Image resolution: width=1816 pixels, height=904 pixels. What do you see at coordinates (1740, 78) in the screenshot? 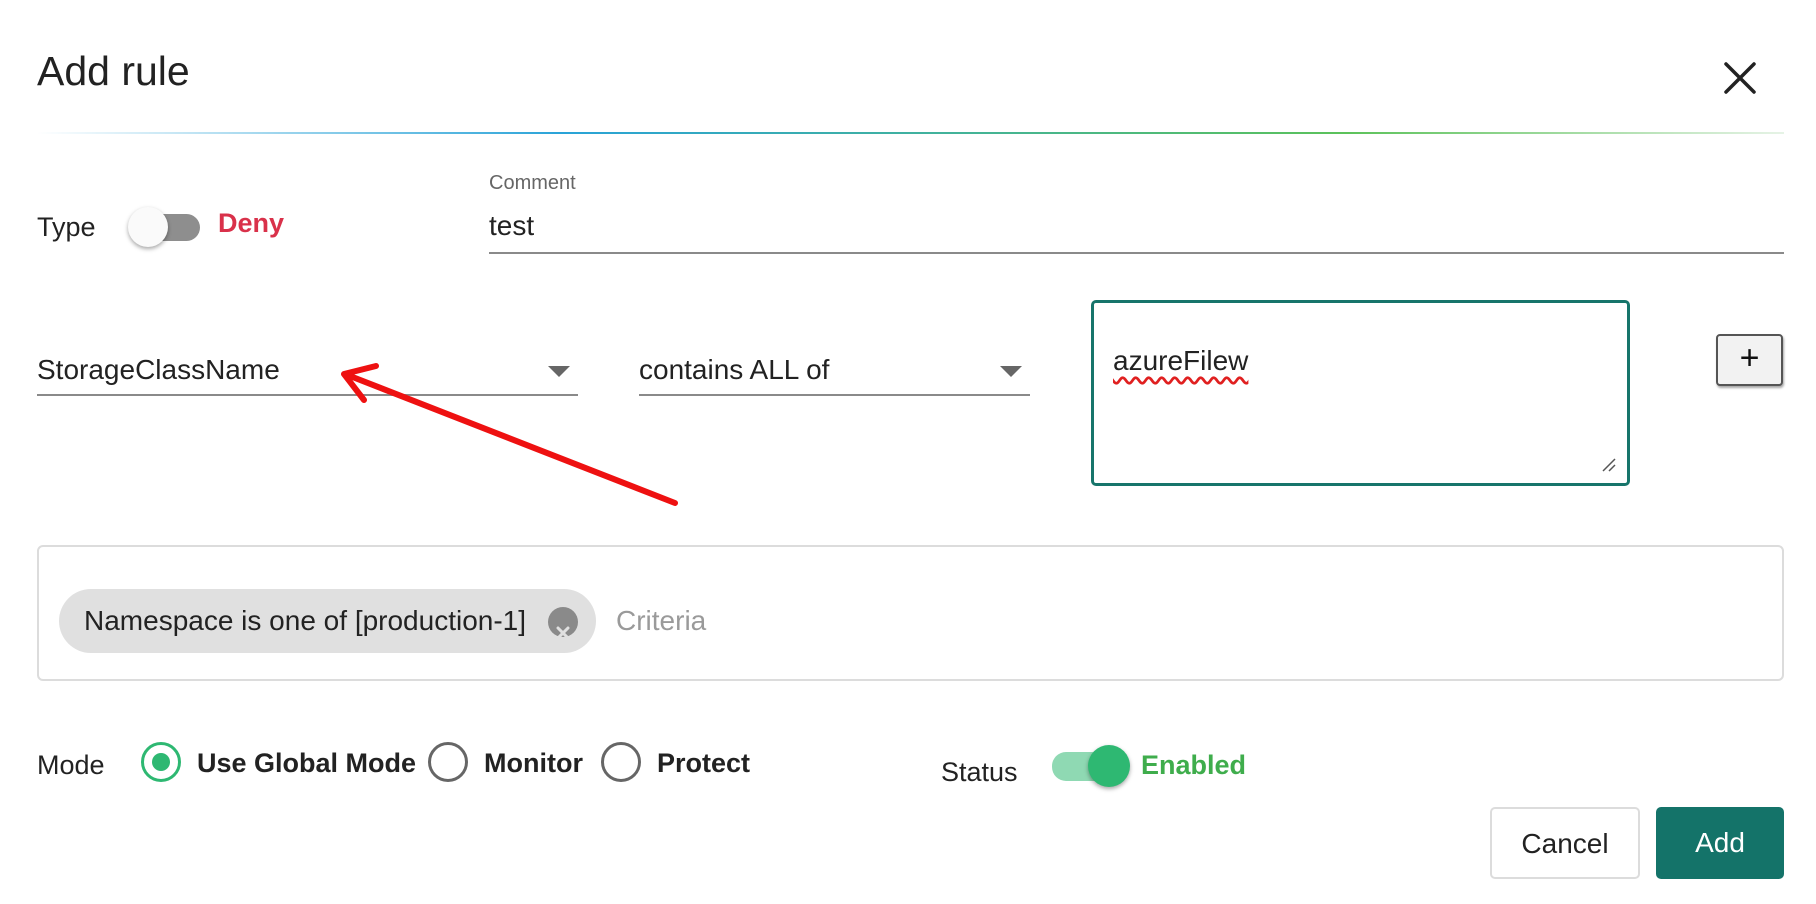
I see `close-icon` at bounding box center [1740, 78].